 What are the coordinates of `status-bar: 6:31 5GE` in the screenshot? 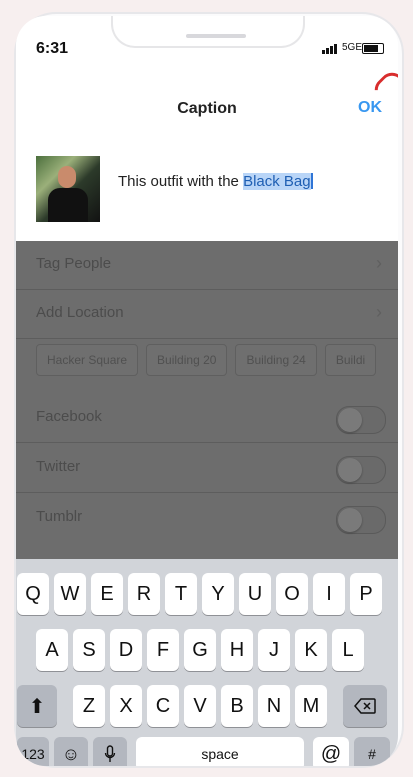 It's located at (207, 47).